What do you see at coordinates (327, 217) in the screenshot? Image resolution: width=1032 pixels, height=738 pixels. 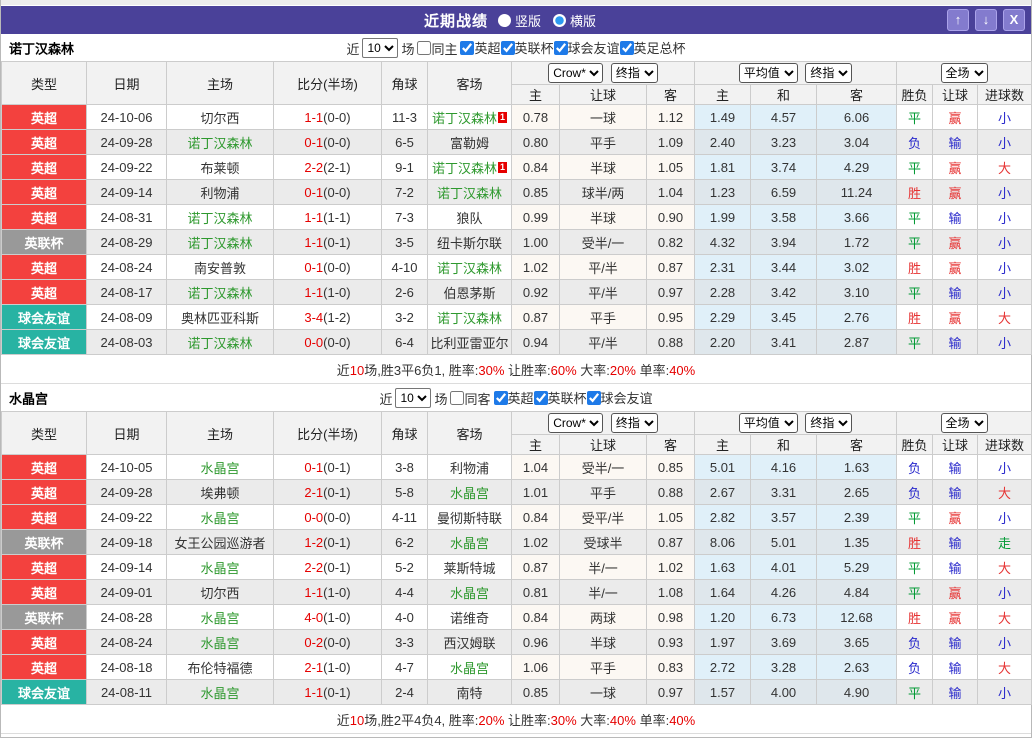 I see `score-cell: 1-1(1-1)` at bounding box center [327, 217].